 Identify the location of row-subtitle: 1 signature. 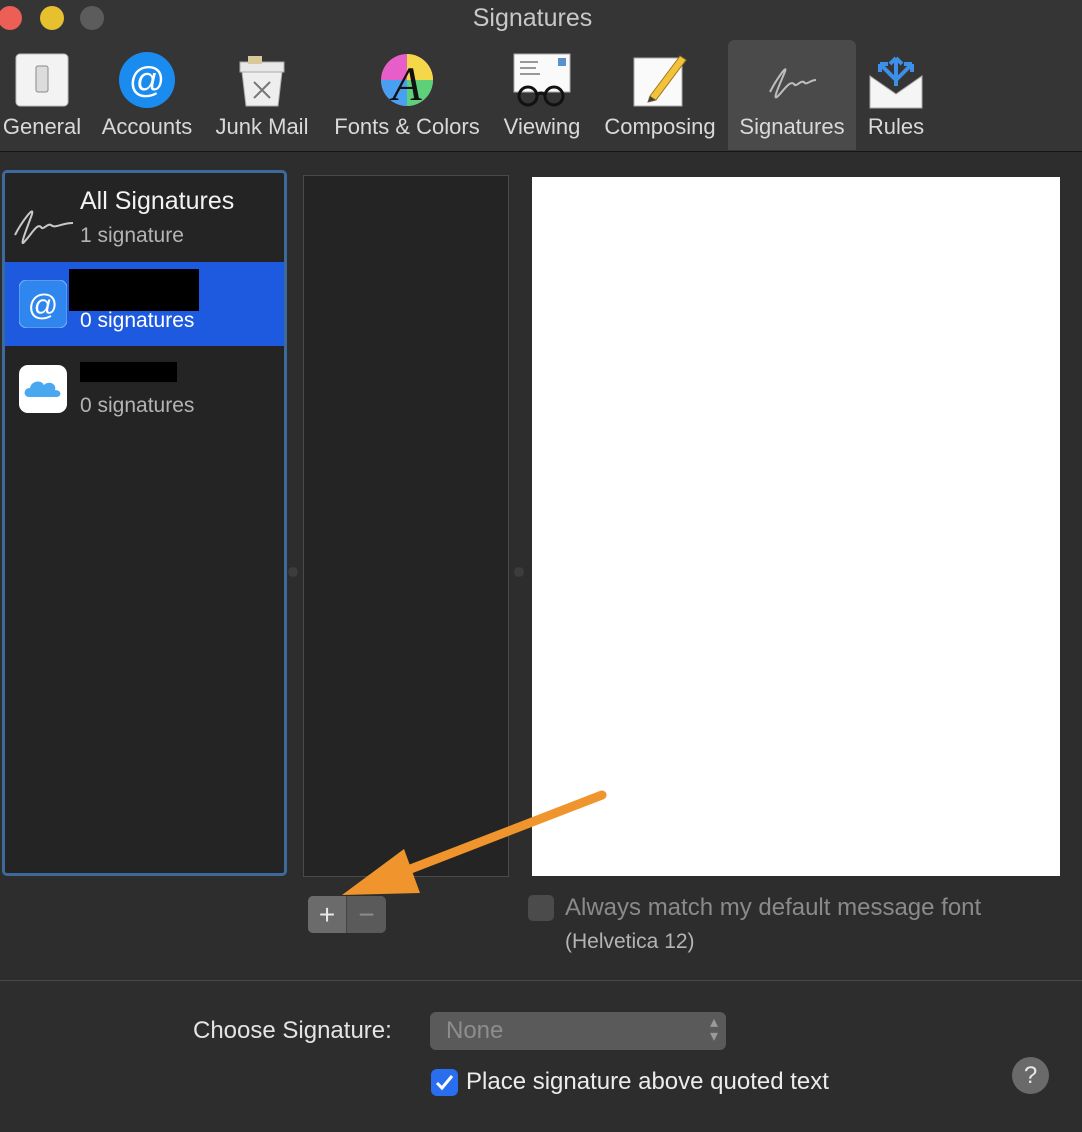
(132, 235).